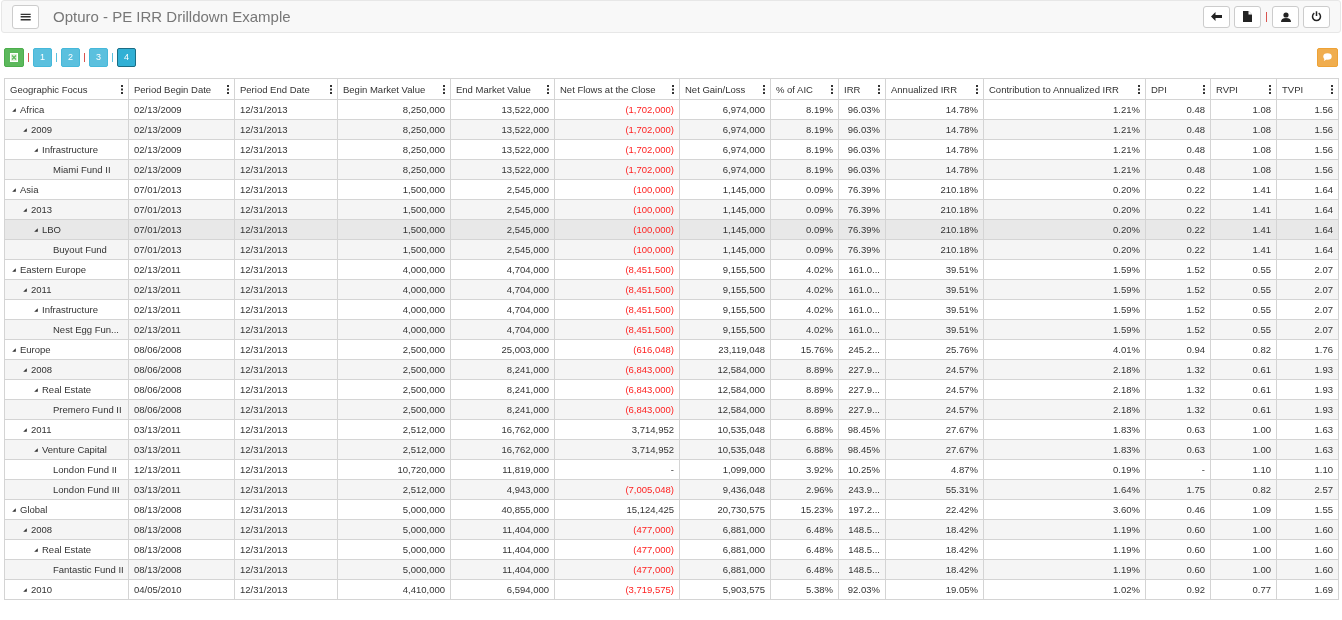 The image size is (1342, 620). I want to click on table-cell: 8,241,000, so click(502, 389).